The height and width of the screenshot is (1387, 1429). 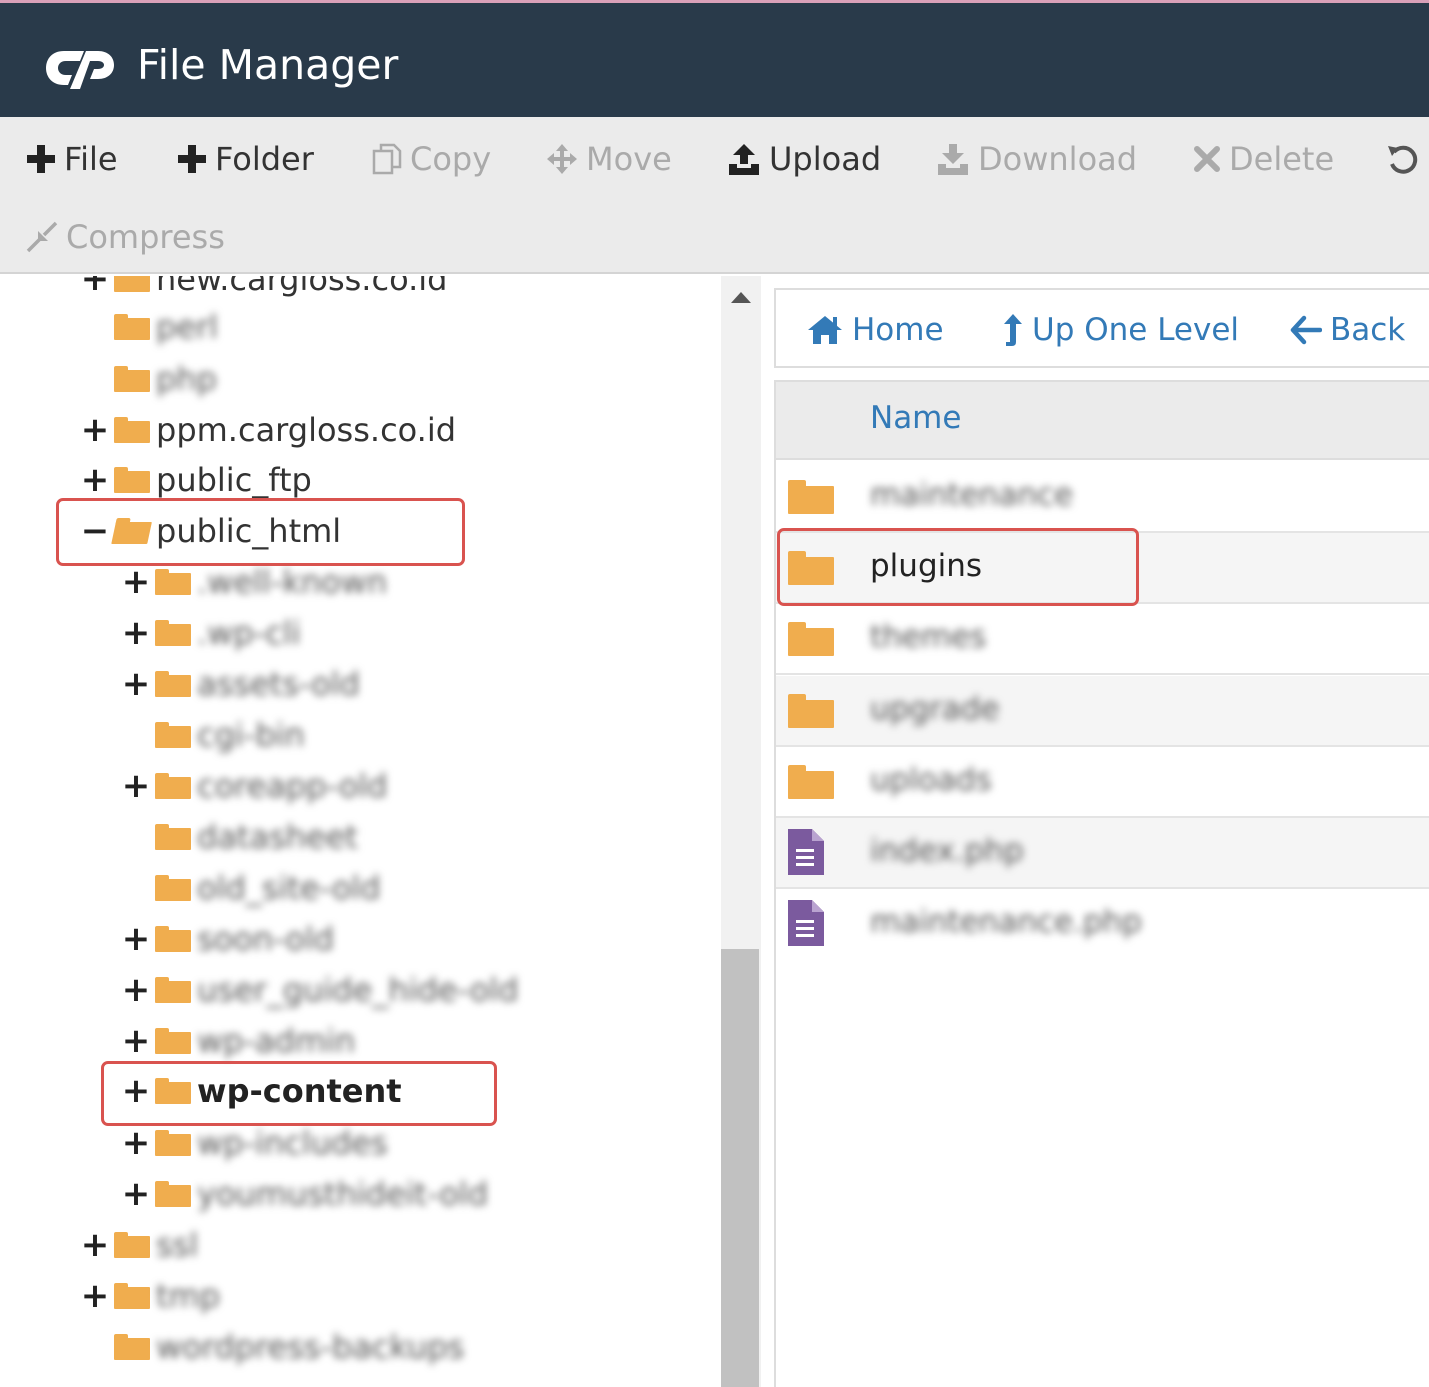 I want to click on tree-item-label: wp-admin, so click(x=276, y=1041).